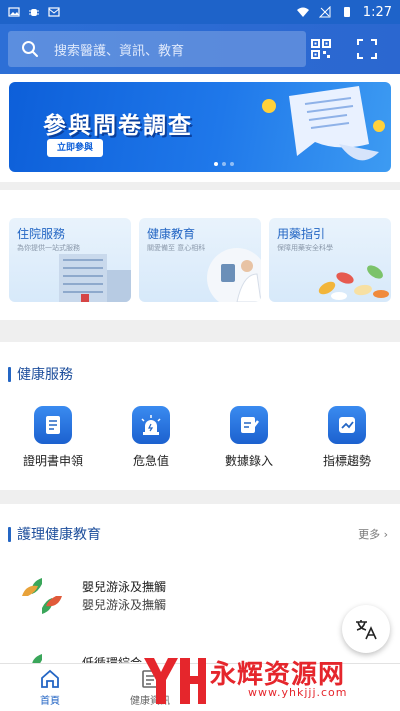 This screenshot has height=711, width=400. I want to click on data-entry-icon, so click(249, 425).